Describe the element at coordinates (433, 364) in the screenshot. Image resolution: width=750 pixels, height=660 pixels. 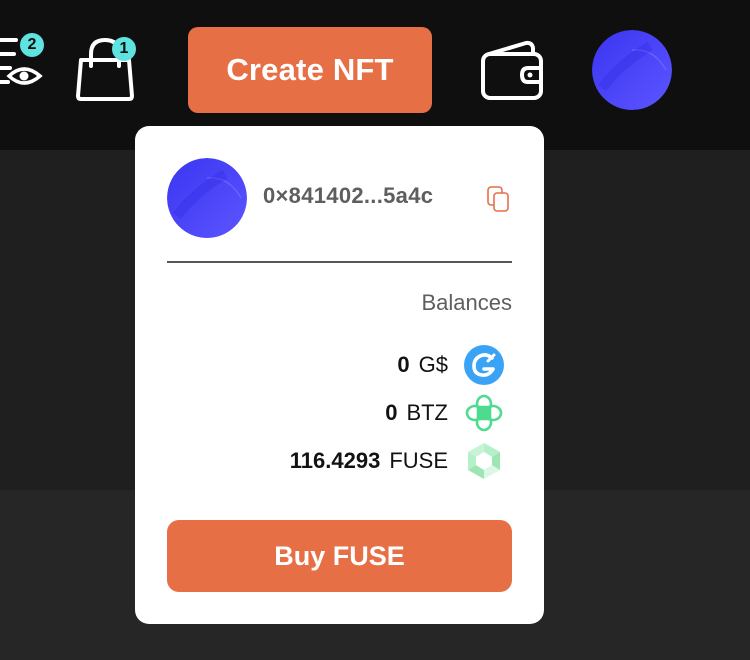
I see `balance-symbol: G$` at that location.